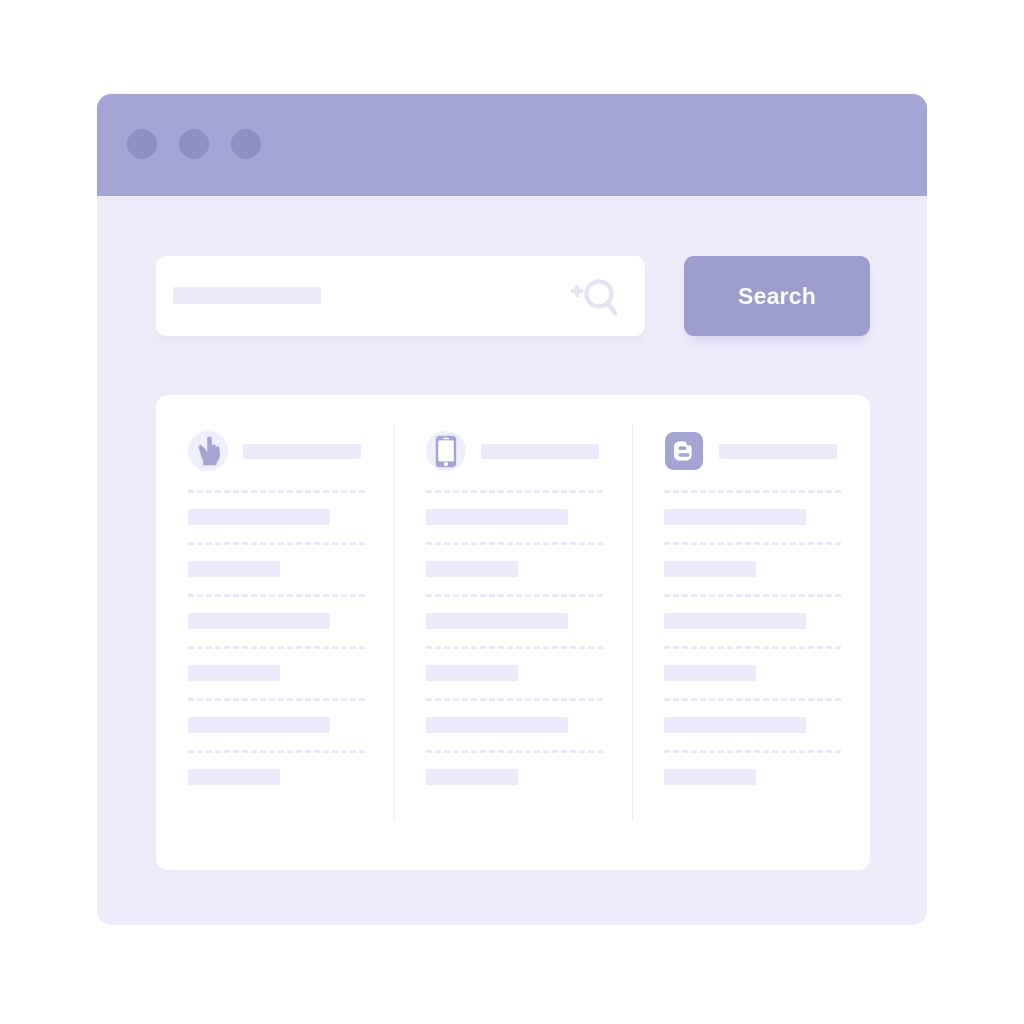  I want to click on close-dot, so click(142, 144).